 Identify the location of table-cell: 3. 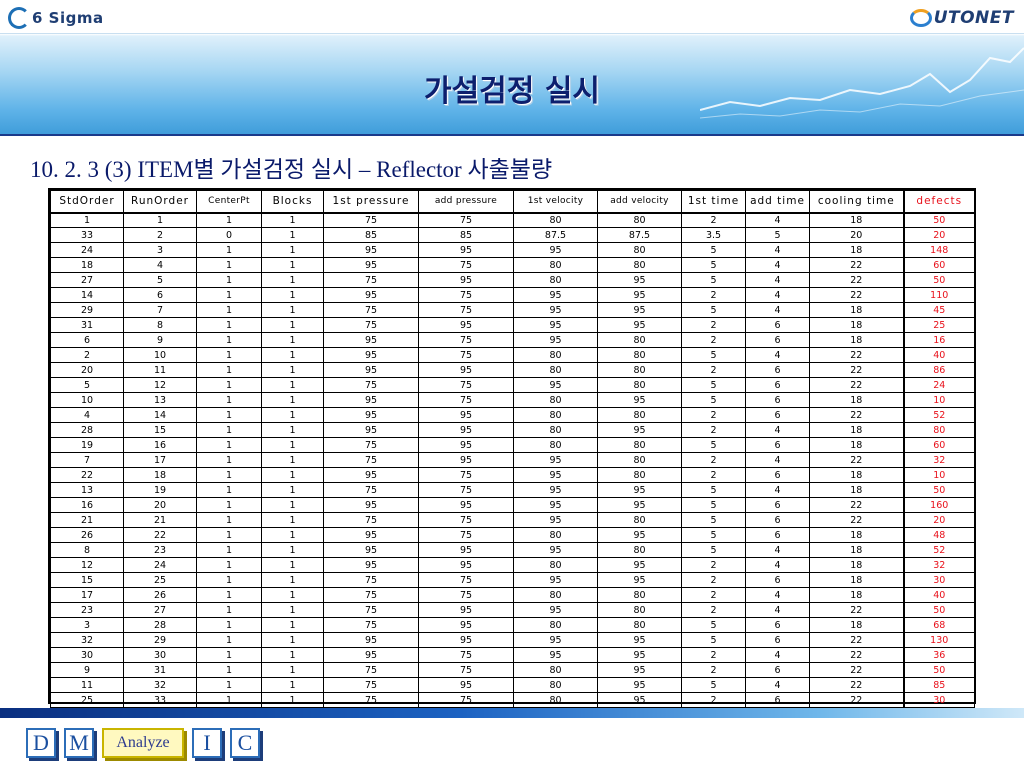
(160, 250).